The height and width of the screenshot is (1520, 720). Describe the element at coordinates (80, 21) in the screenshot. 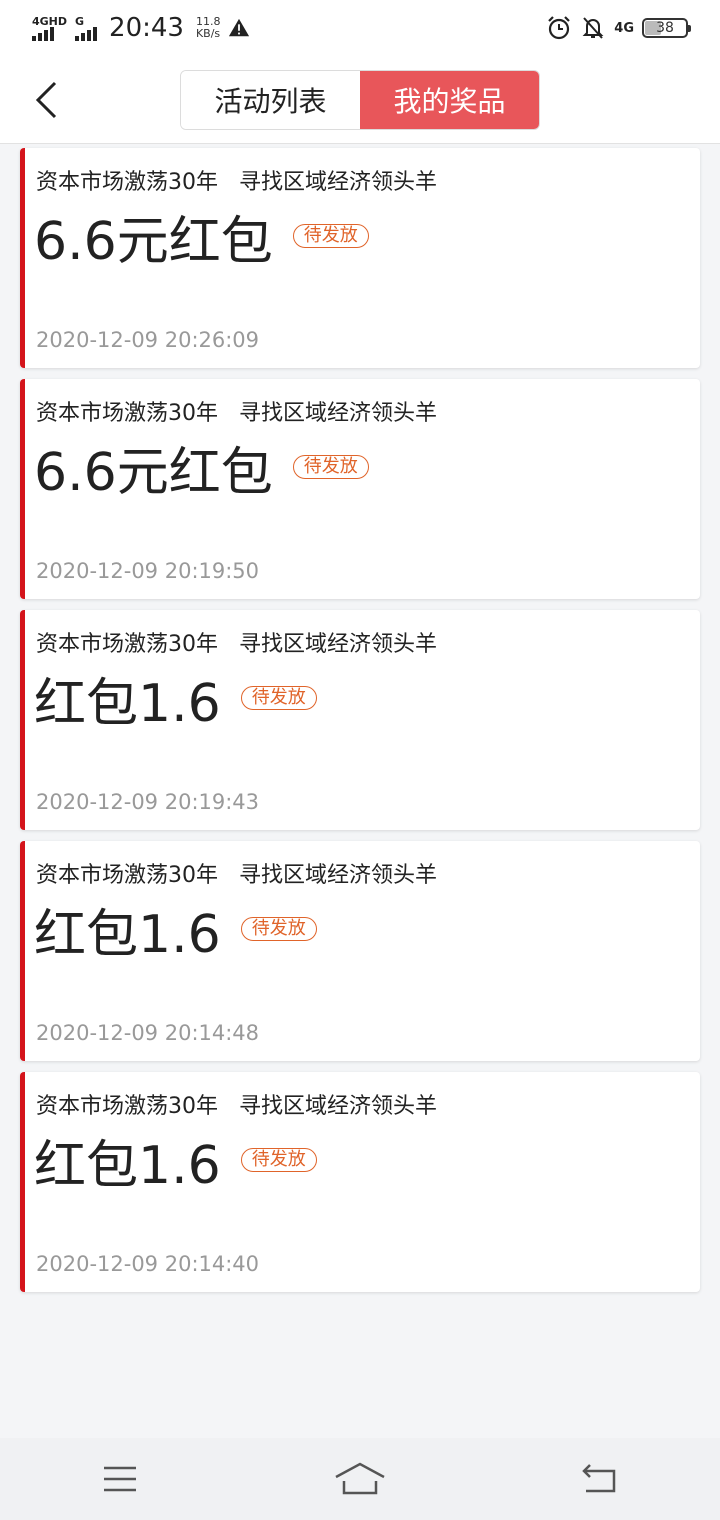

I see `network-label-2: G` at that location.